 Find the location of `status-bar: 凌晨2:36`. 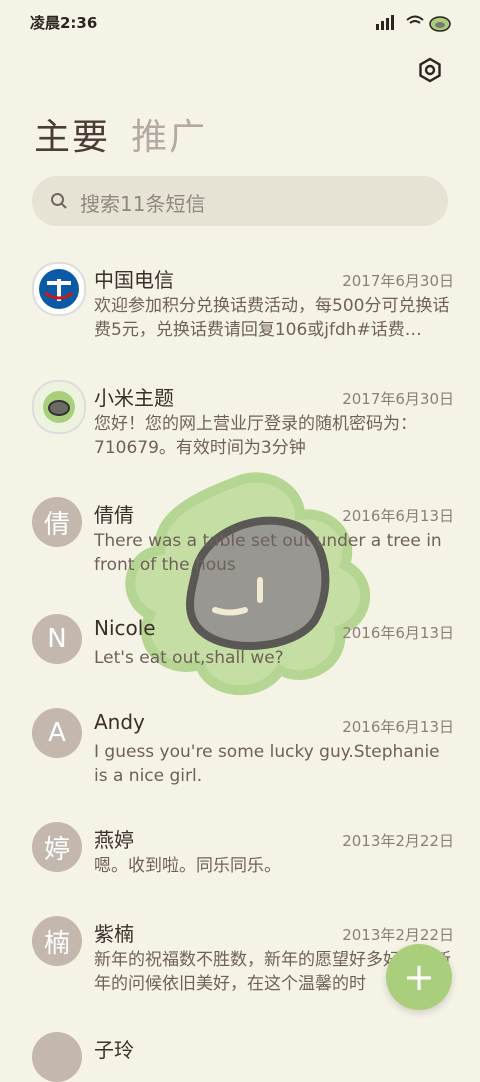

status-bar: 凌晨2:36 is located at coordinates (240, 22).